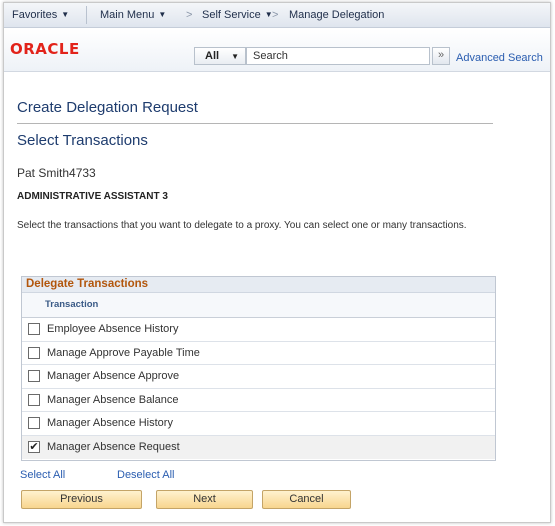 The height and width of the screenshot is (526, 555). What do you see at coordinates (113, 399) in the screenshot?
I see `transaction-label: Manager Absence Balance` at bounding box center [113, 399].